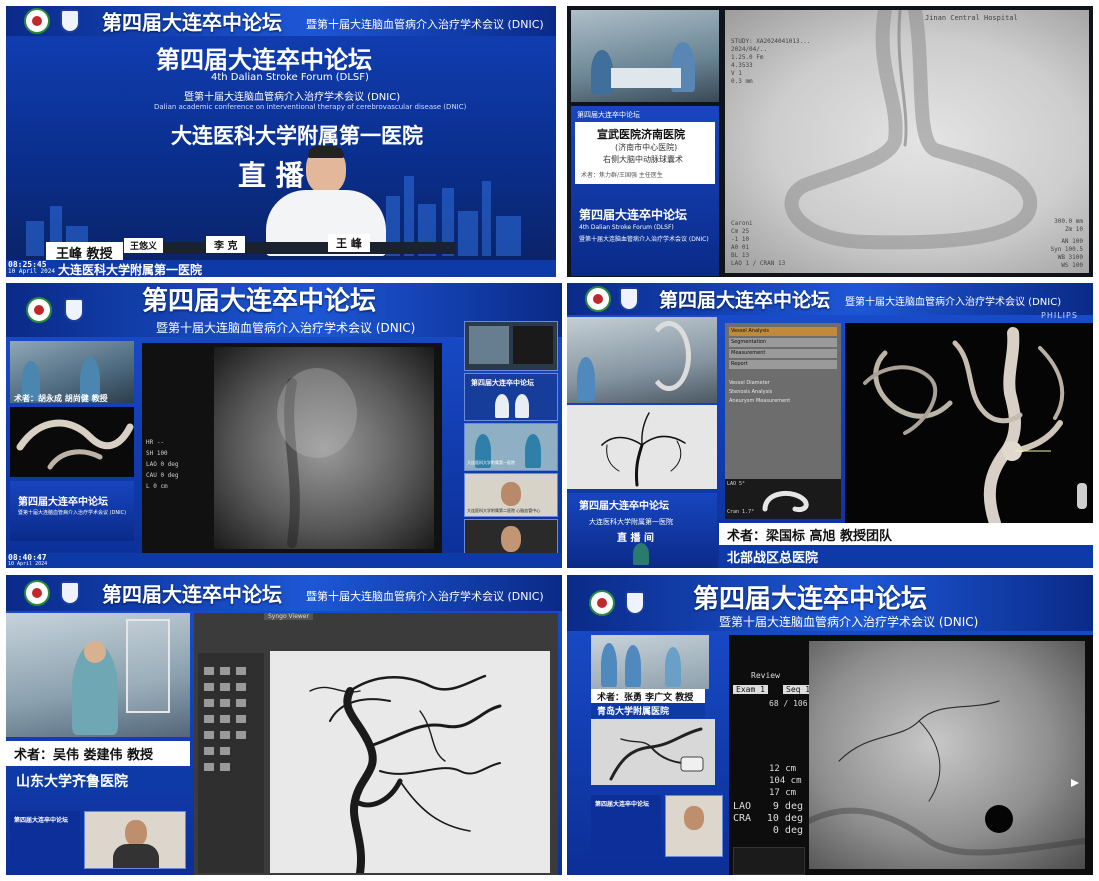 The image size is (1099, 881). What do you see at coordinates (1066, 249) in the screenshot?
I see `bottom-right-line: Syn 100.5` at bounding box center [1066, 249].